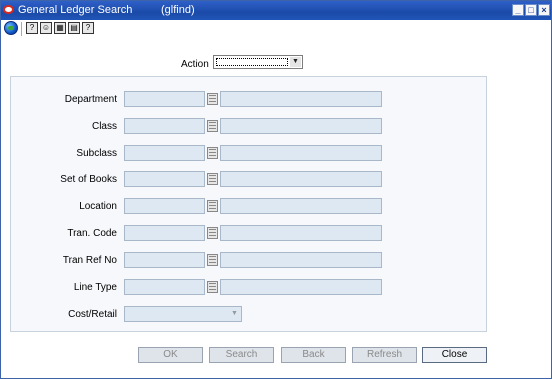 This screenshot has height=379, width=552. Describe the element at coordinates (60, 28) in the screenshot. I see `calendar-icon: ▦` at that location.